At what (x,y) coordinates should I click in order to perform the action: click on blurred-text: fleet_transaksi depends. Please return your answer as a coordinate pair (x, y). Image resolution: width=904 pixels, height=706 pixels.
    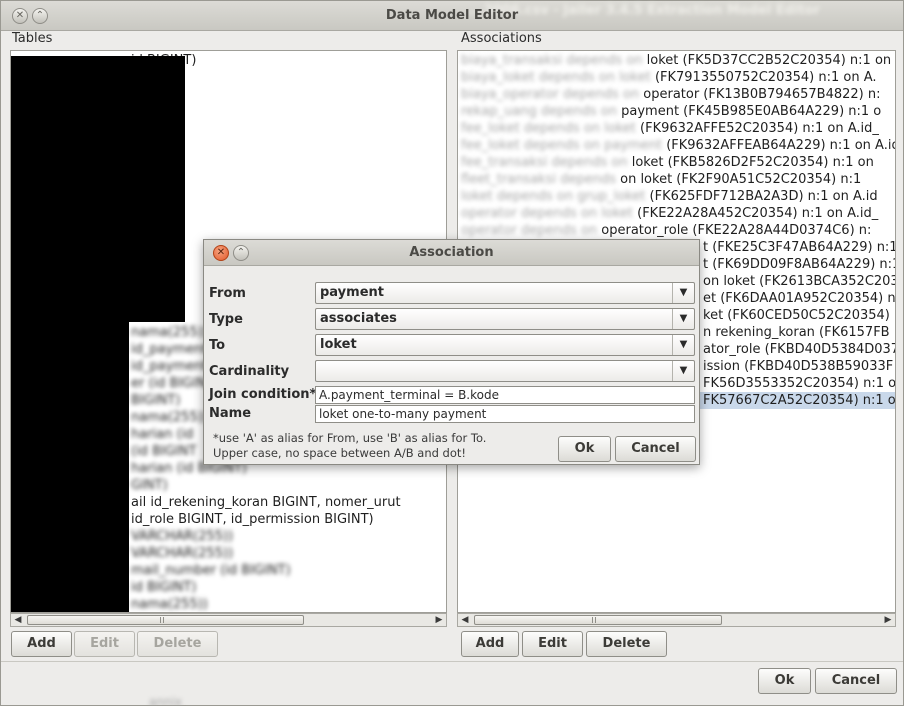
    Looking at the image, I should click on (541, 179).